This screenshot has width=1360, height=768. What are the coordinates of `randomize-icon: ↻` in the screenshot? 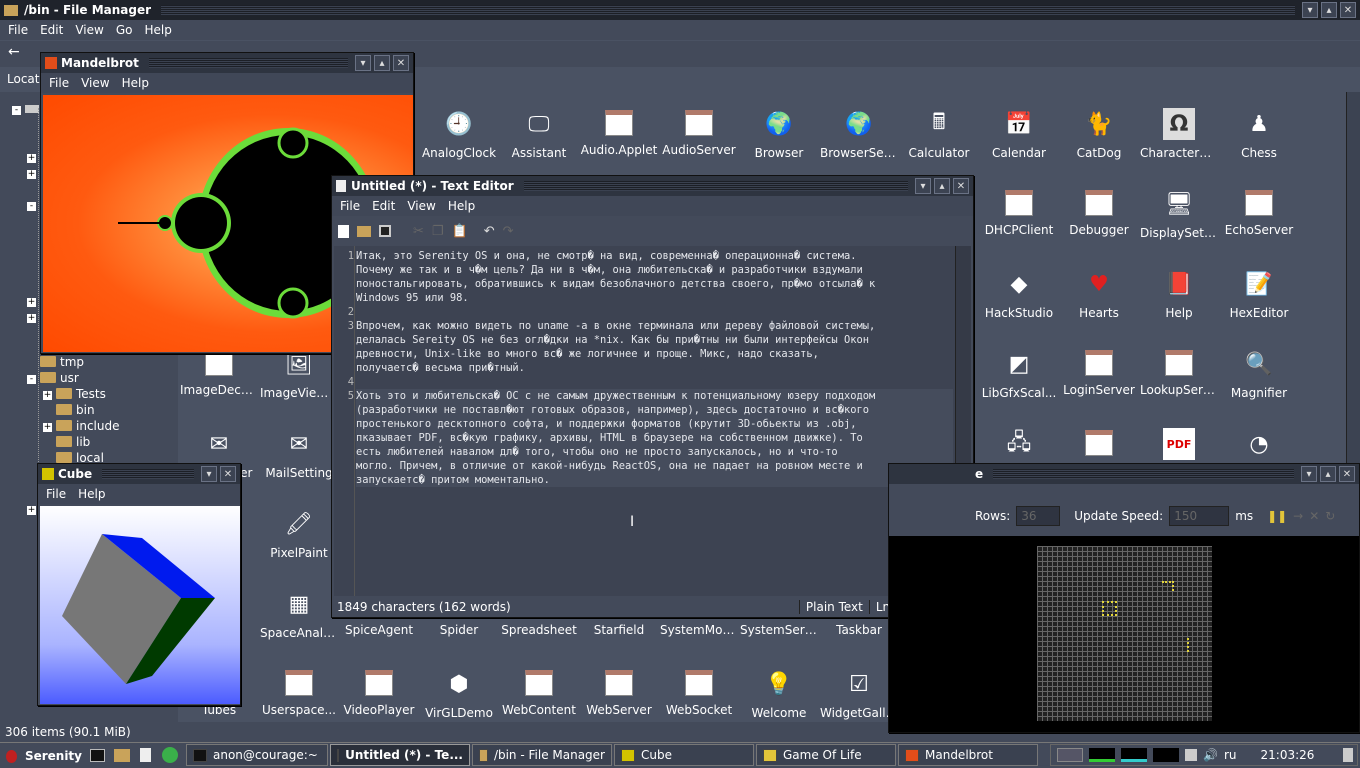 It's located at (1330, 516).